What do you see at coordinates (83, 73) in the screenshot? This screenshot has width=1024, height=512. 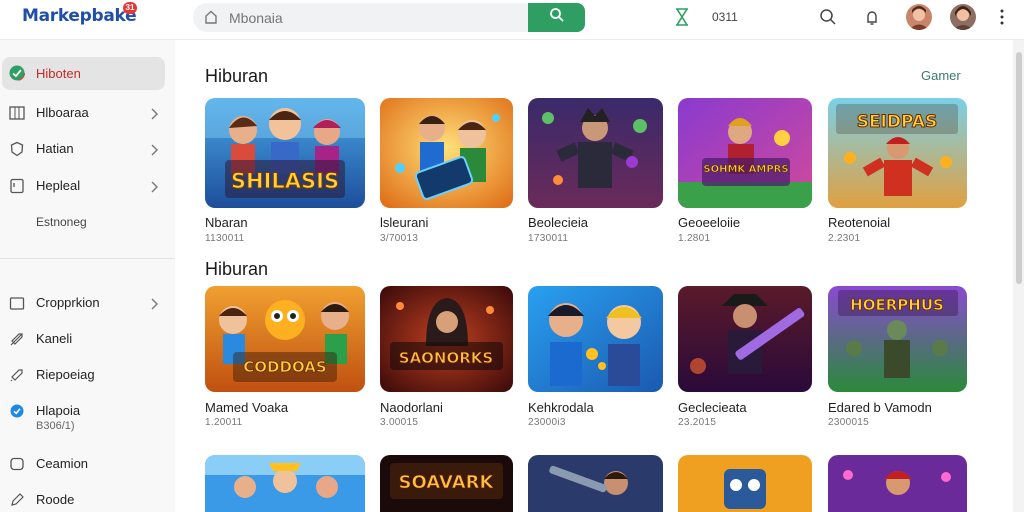 I see `active-highlight` at bounding box center [83, 73].